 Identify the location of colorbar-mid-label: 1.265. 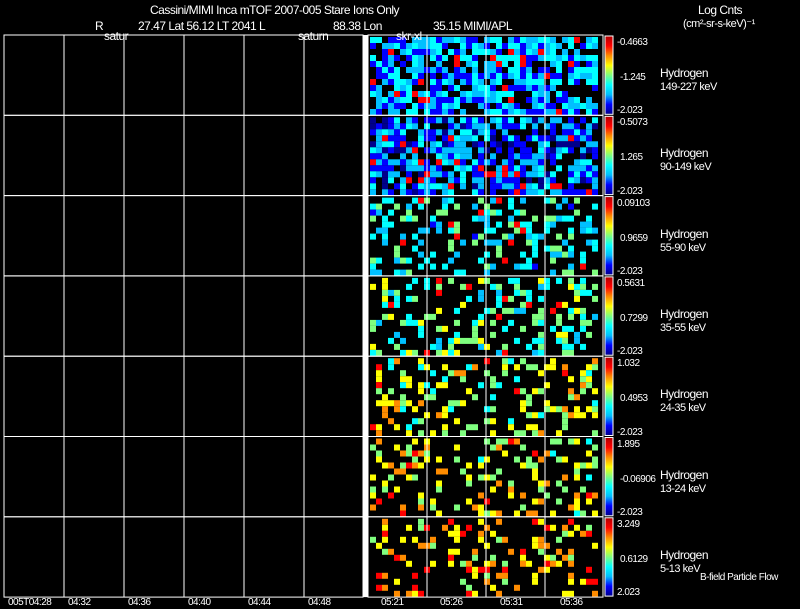
(631, 158).